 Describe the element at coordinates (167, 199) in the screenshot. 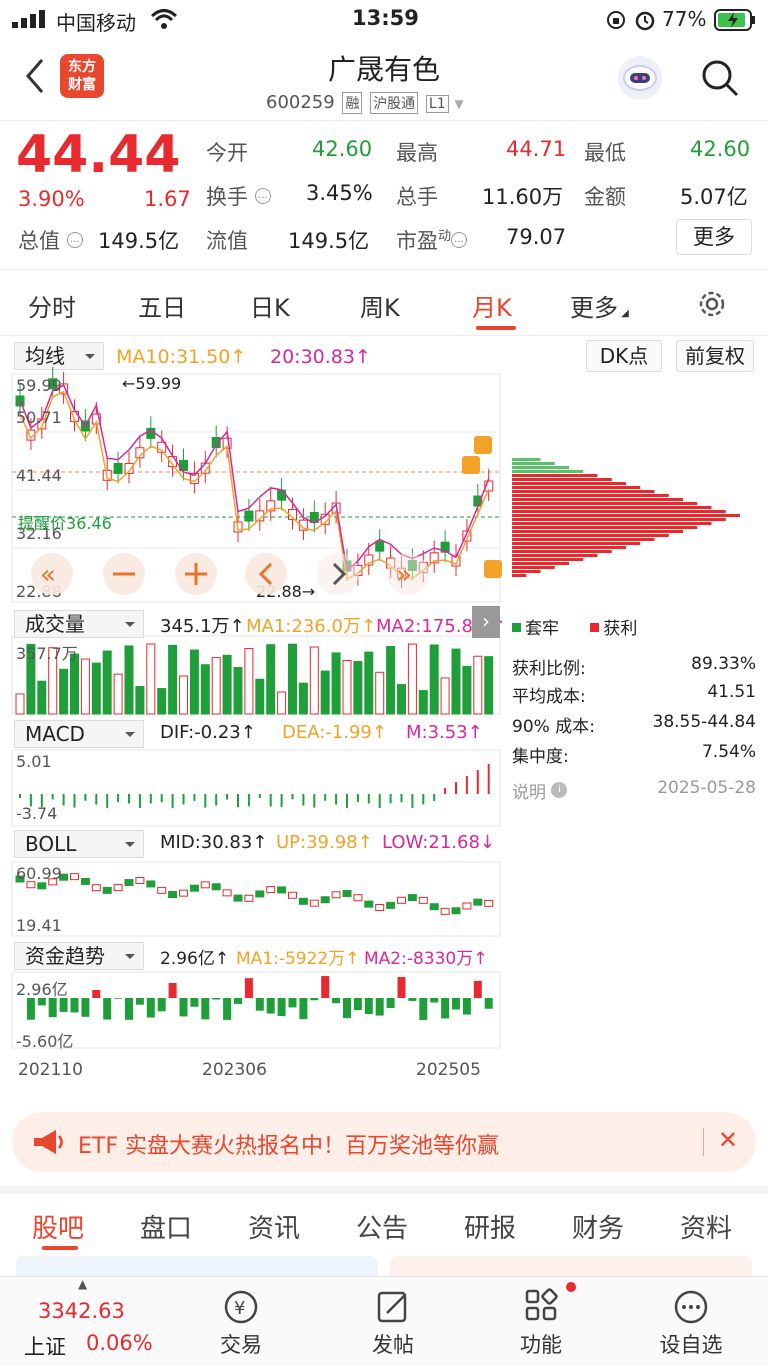

I see `change-amount: 1.67` at that location.